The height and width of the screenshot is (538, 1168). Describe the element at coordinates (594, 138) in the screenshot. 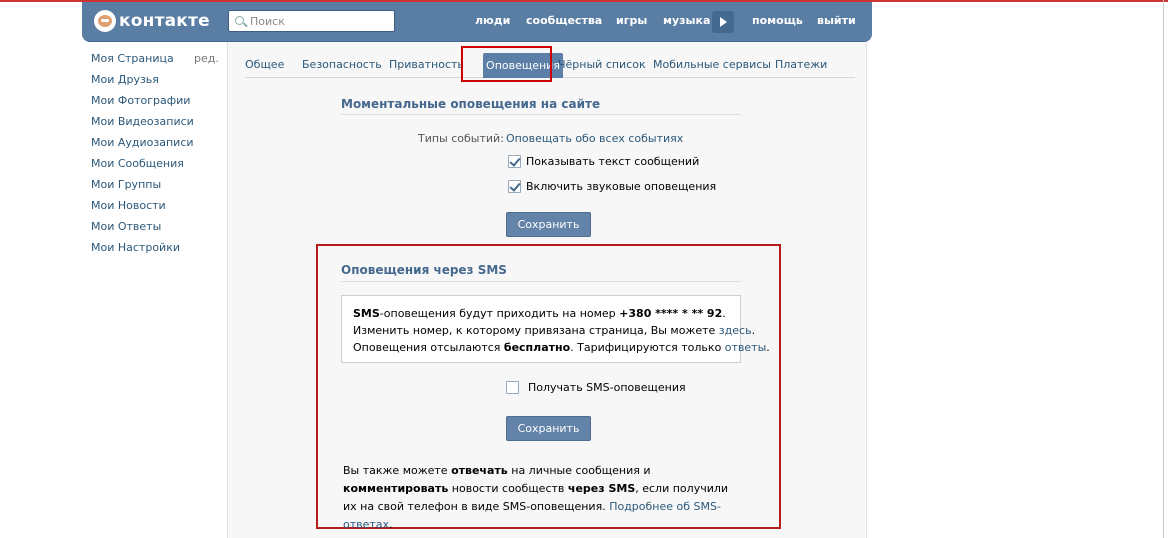

I see `event-types-dropdown: Оповещать обо всех событиях` at that location.